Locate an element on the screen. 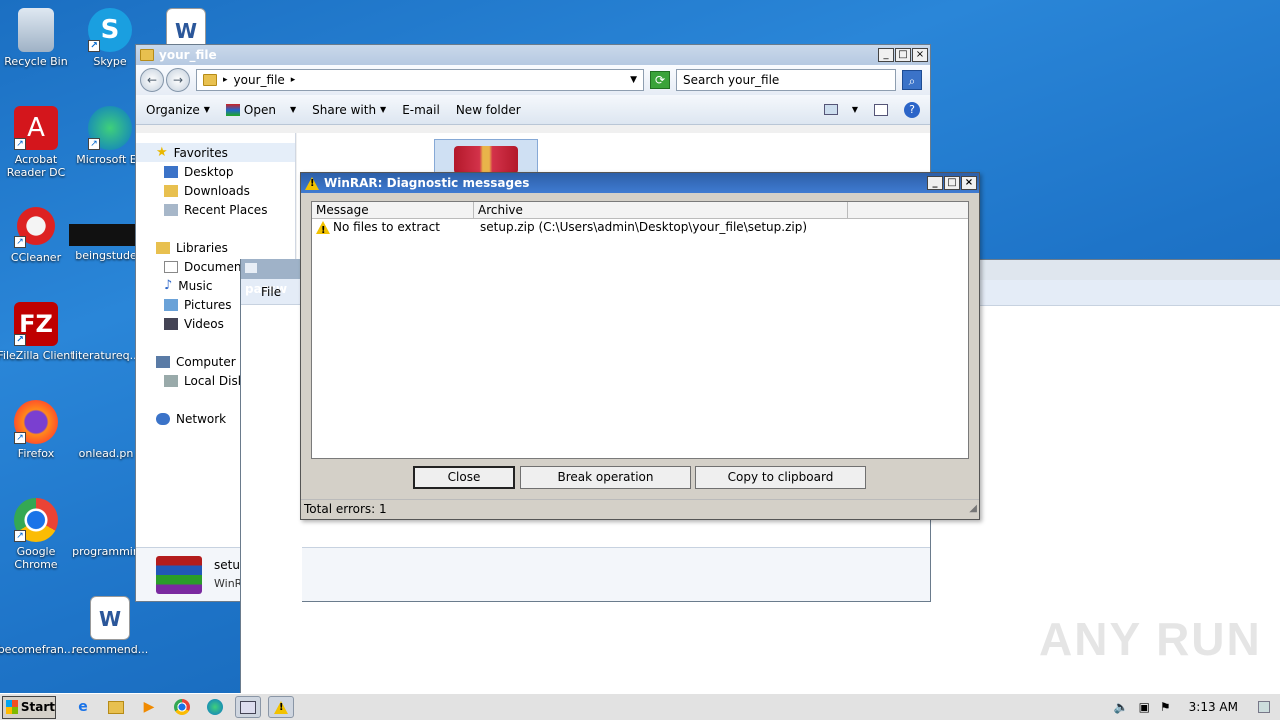  desktop-icon-programmin: programmin is located at coordinates (106, 528).